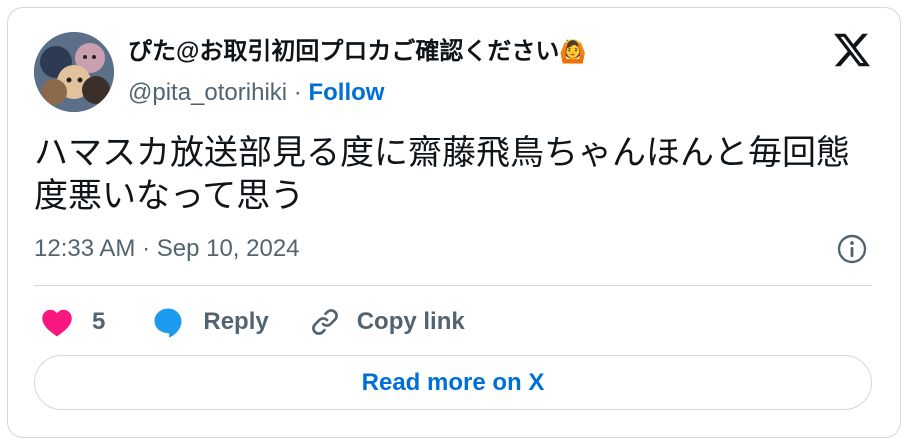 This screenshot has width=910, height=447. Describe the element at coordinates (168, 323) in the screenshot. I see `reply-bubble-icon` at that location.